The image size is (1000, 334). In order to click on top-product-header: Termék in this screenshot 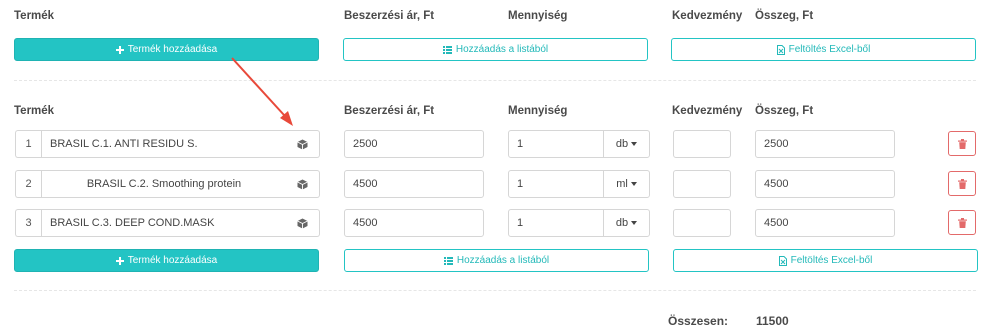, I will do `click(34, 16)`.